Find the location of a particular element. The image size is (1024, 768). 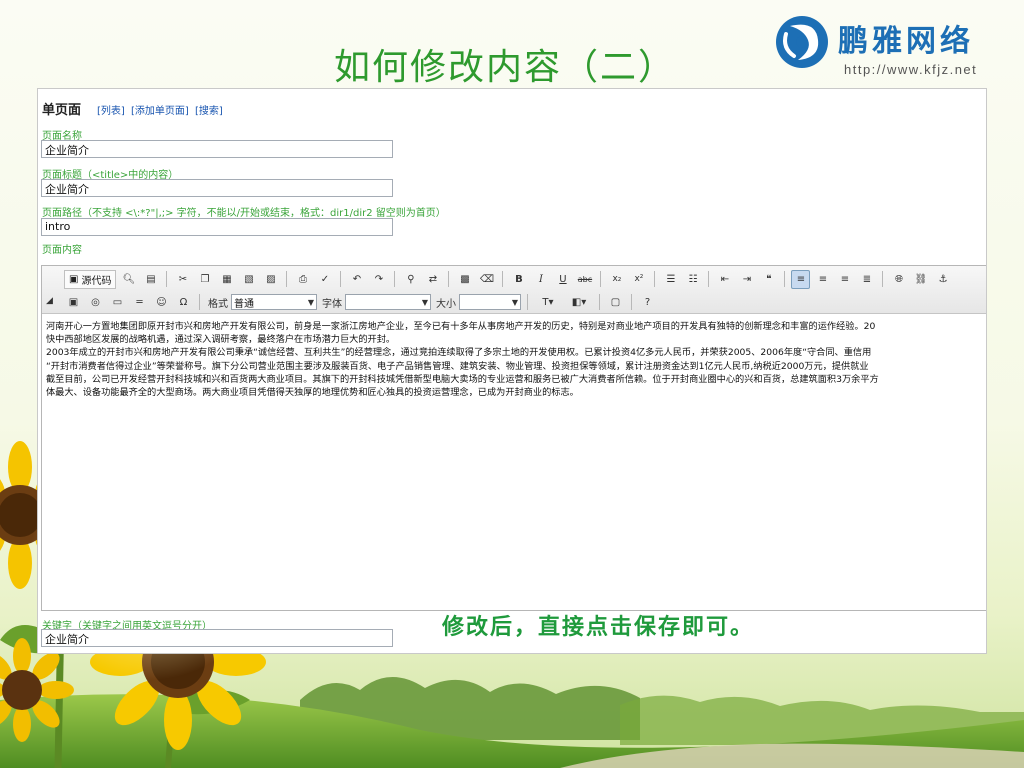

strikethrough-icon: abc is located at coordinates (584, 279).